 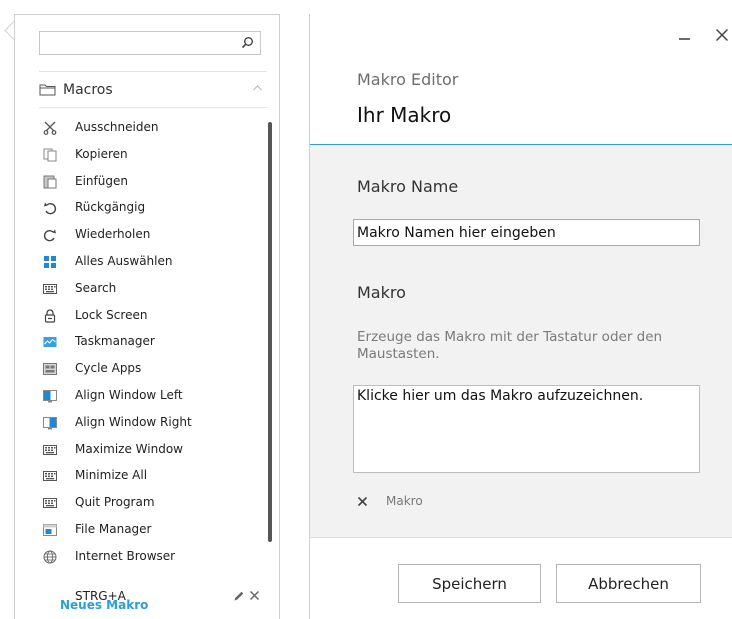 What do you see at coordinates (257, 88) in the screenshot?
I see `chevron-up-icon` at bounding box center [257, 88].